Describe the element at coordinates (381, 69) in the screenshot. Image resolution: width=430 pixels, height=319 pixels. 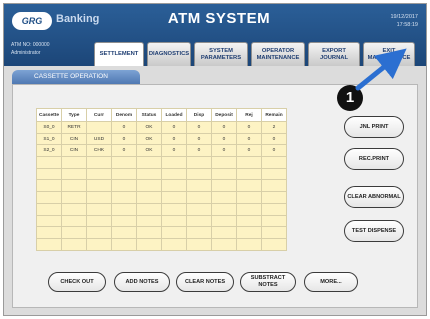
I see `pointer-arrow-icon` at that location.